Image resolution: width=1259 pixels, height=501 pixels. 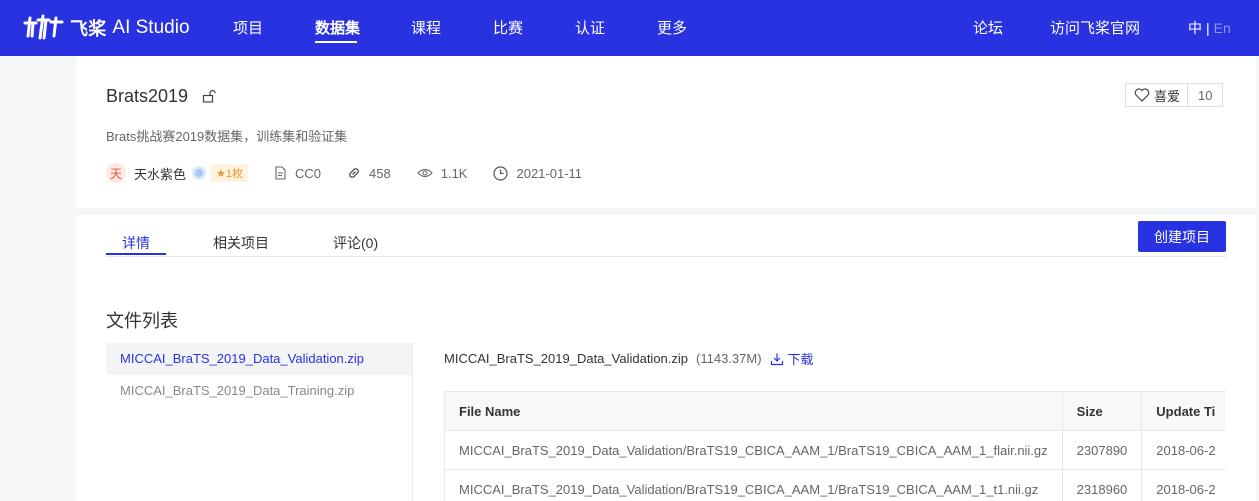 I want to click on download-icon, so click(x=776, y=359).